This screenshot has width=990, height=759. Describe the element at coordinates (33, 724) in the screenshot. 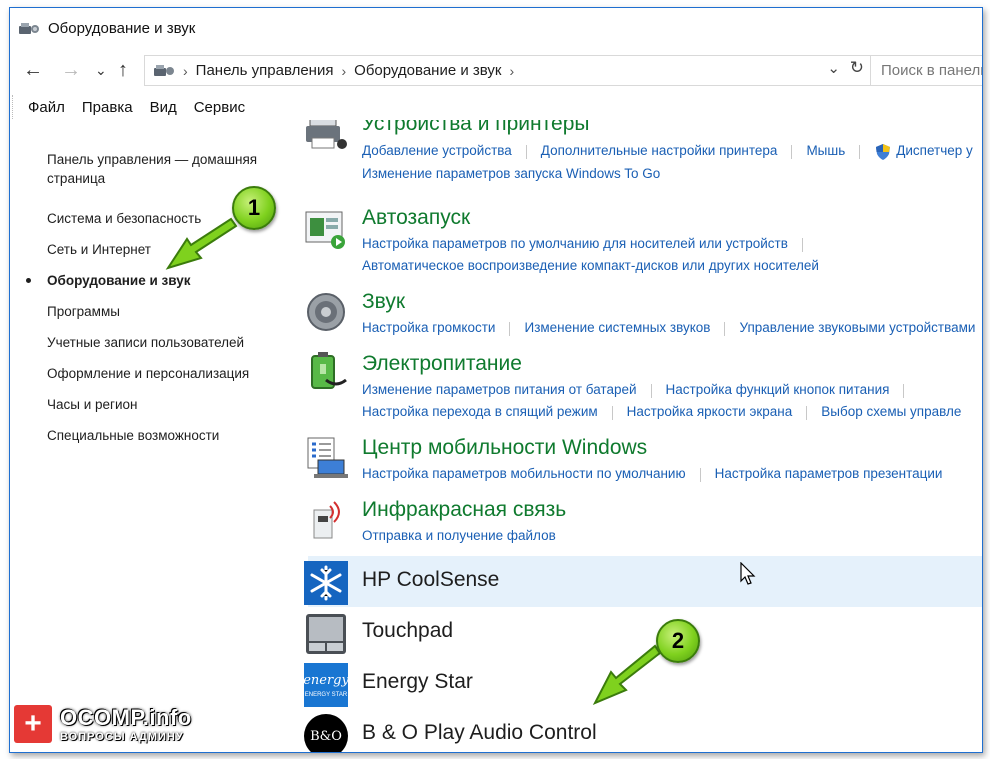

I see `plus-icon: +` at that location.